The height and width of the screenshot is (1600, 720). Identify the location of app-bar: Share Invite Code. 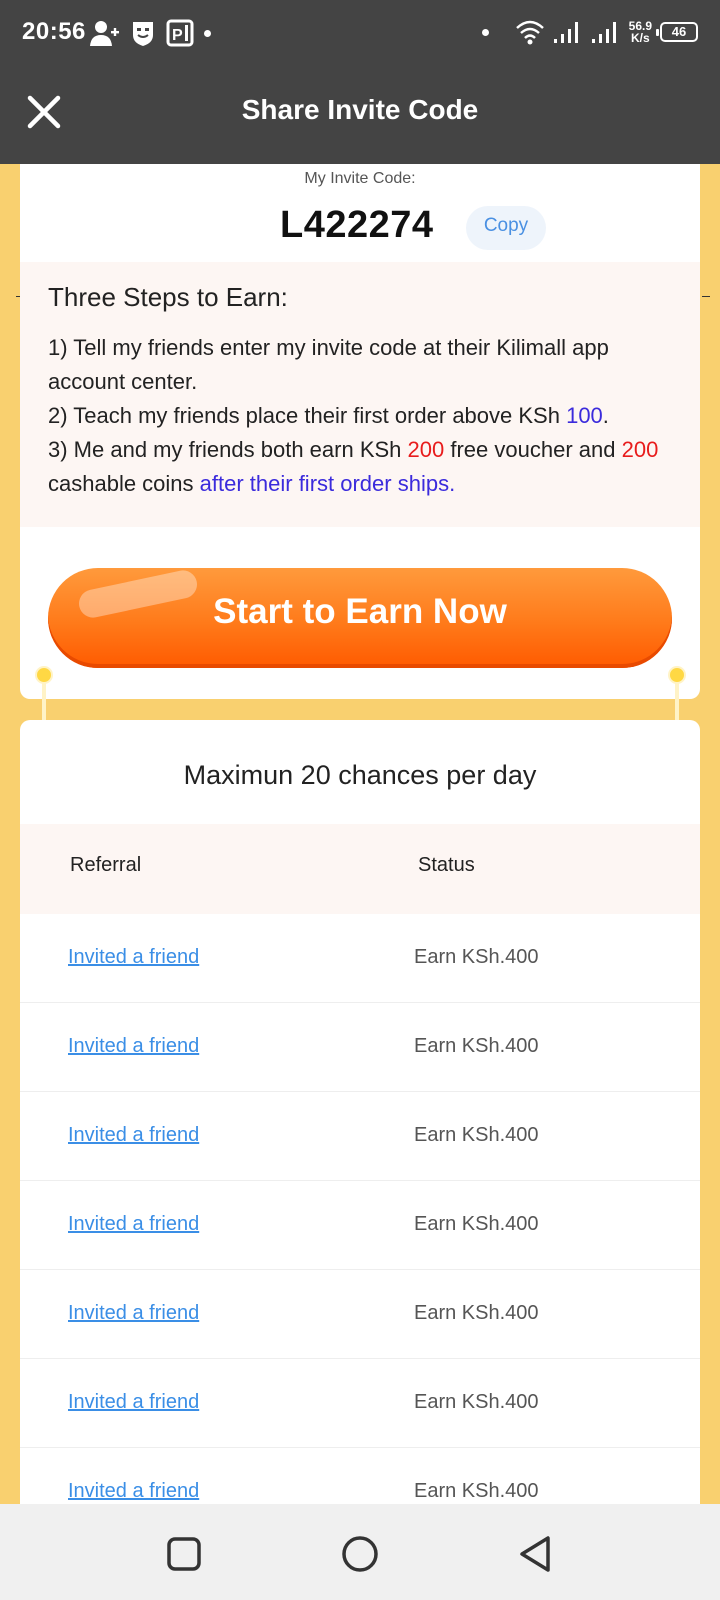
(360, 114).